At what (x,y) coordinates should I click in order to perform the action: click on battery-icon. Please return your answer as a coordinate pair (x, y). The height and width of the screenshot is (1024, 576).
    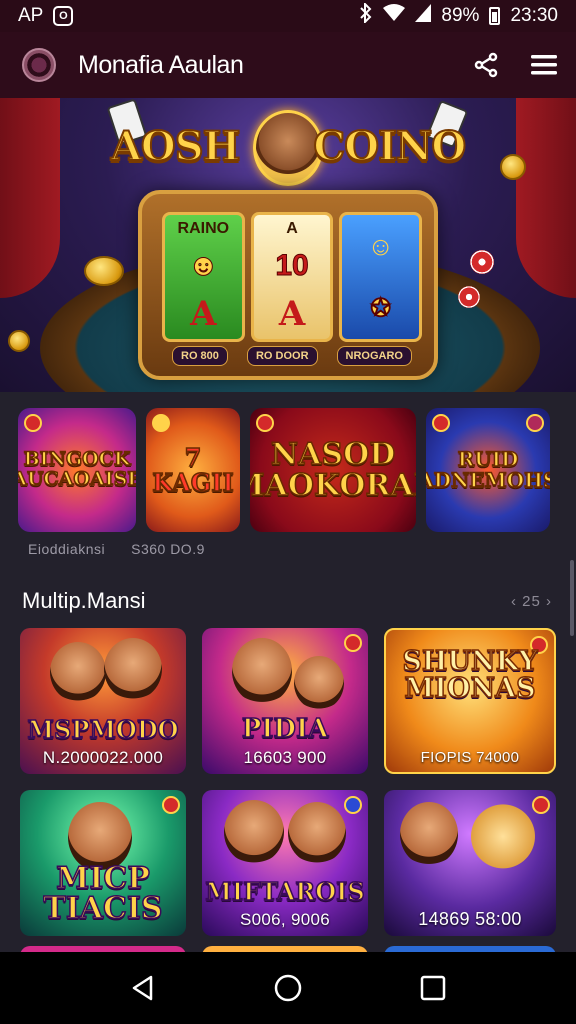
    Looking at the image, I should click on (495, 16).